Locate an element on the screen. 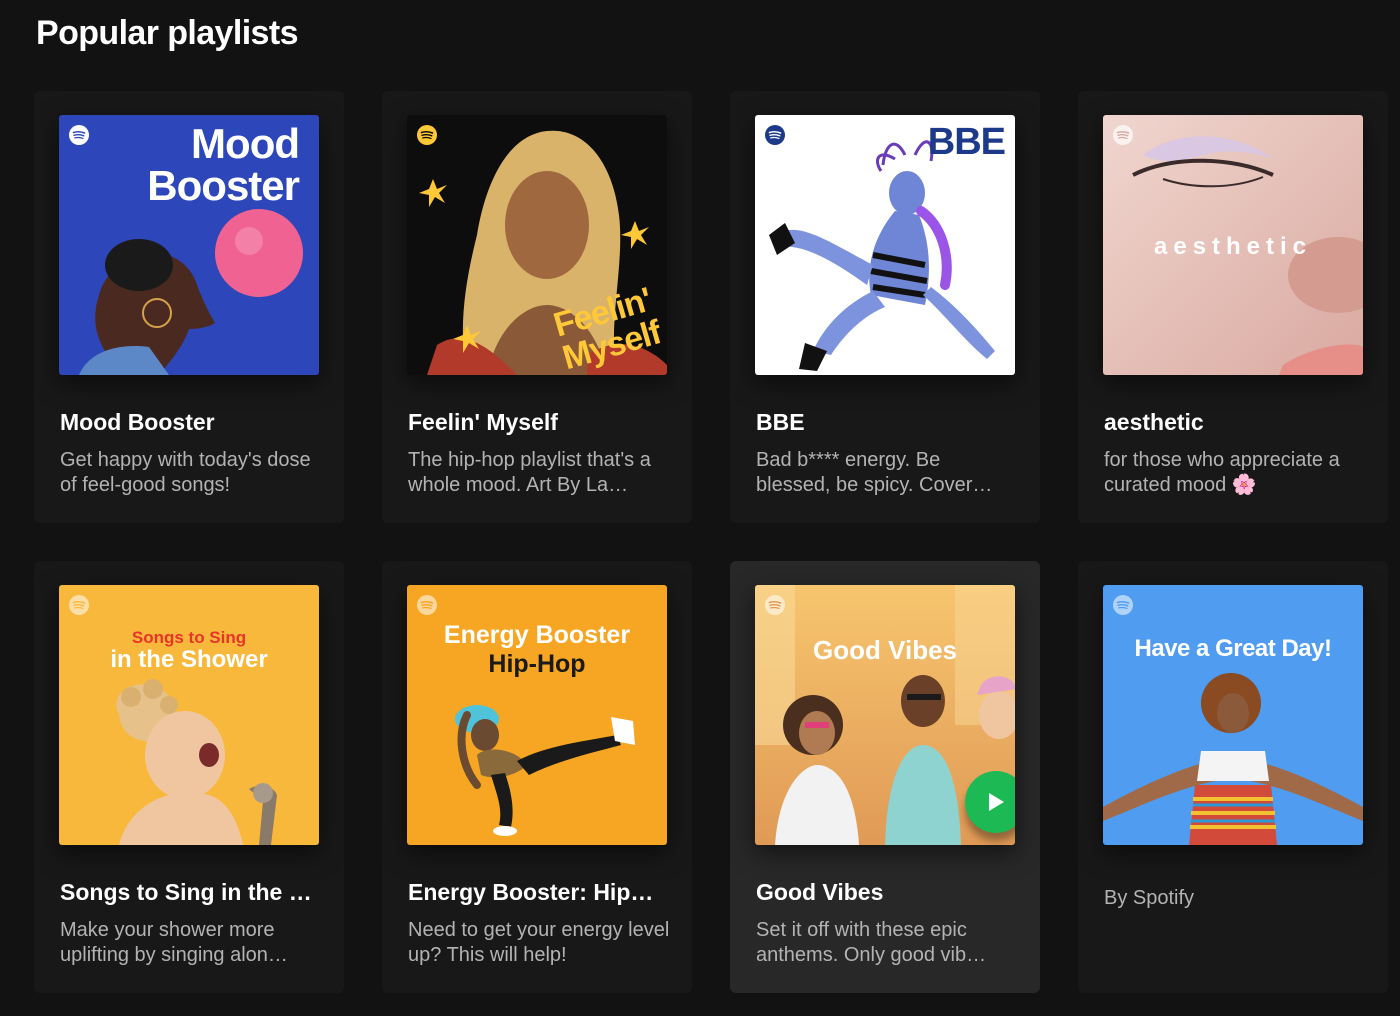  cover-title-line: Booster is located at coordinates (223, 185).